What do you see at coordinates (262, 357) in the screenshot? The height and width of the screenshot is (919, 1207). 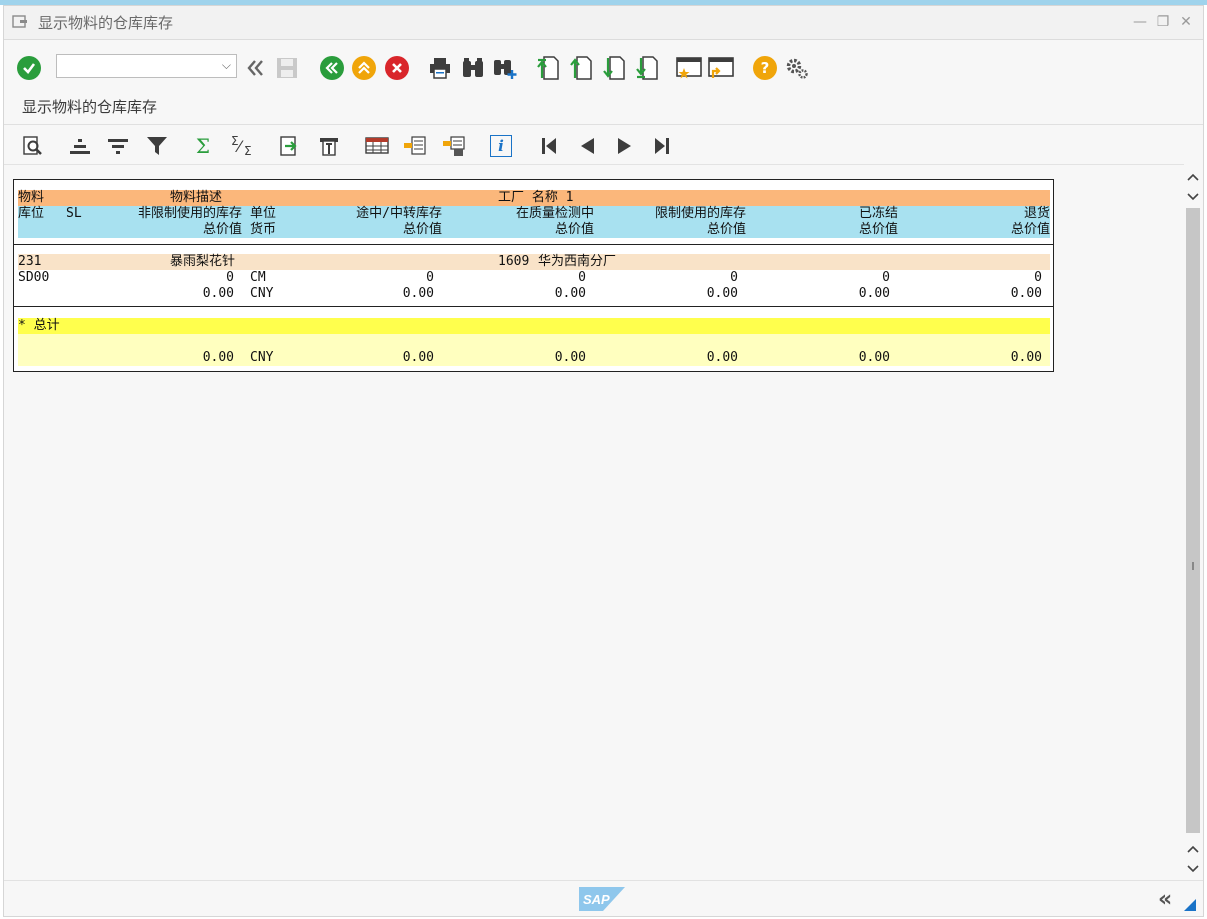 I see `total-currency: CNY` at bounding box center [262, 357].